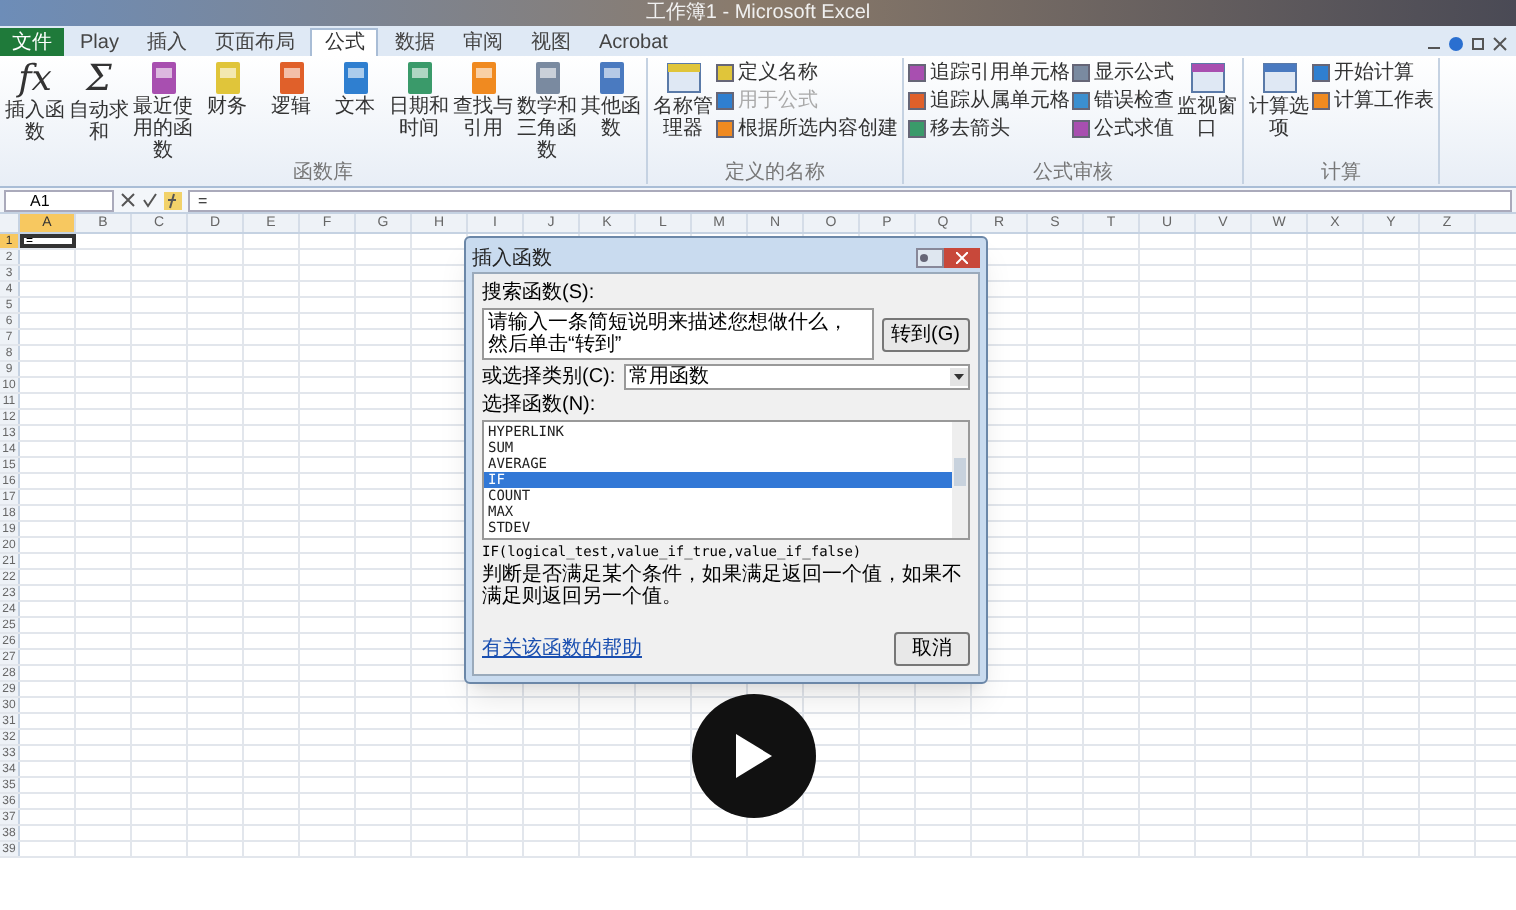 This screenshot has height=910, width=1516. Describe the element at coordinates (547, 110) in the screenshot. I see `ribbon-button: 数学和三角函数` at that location.